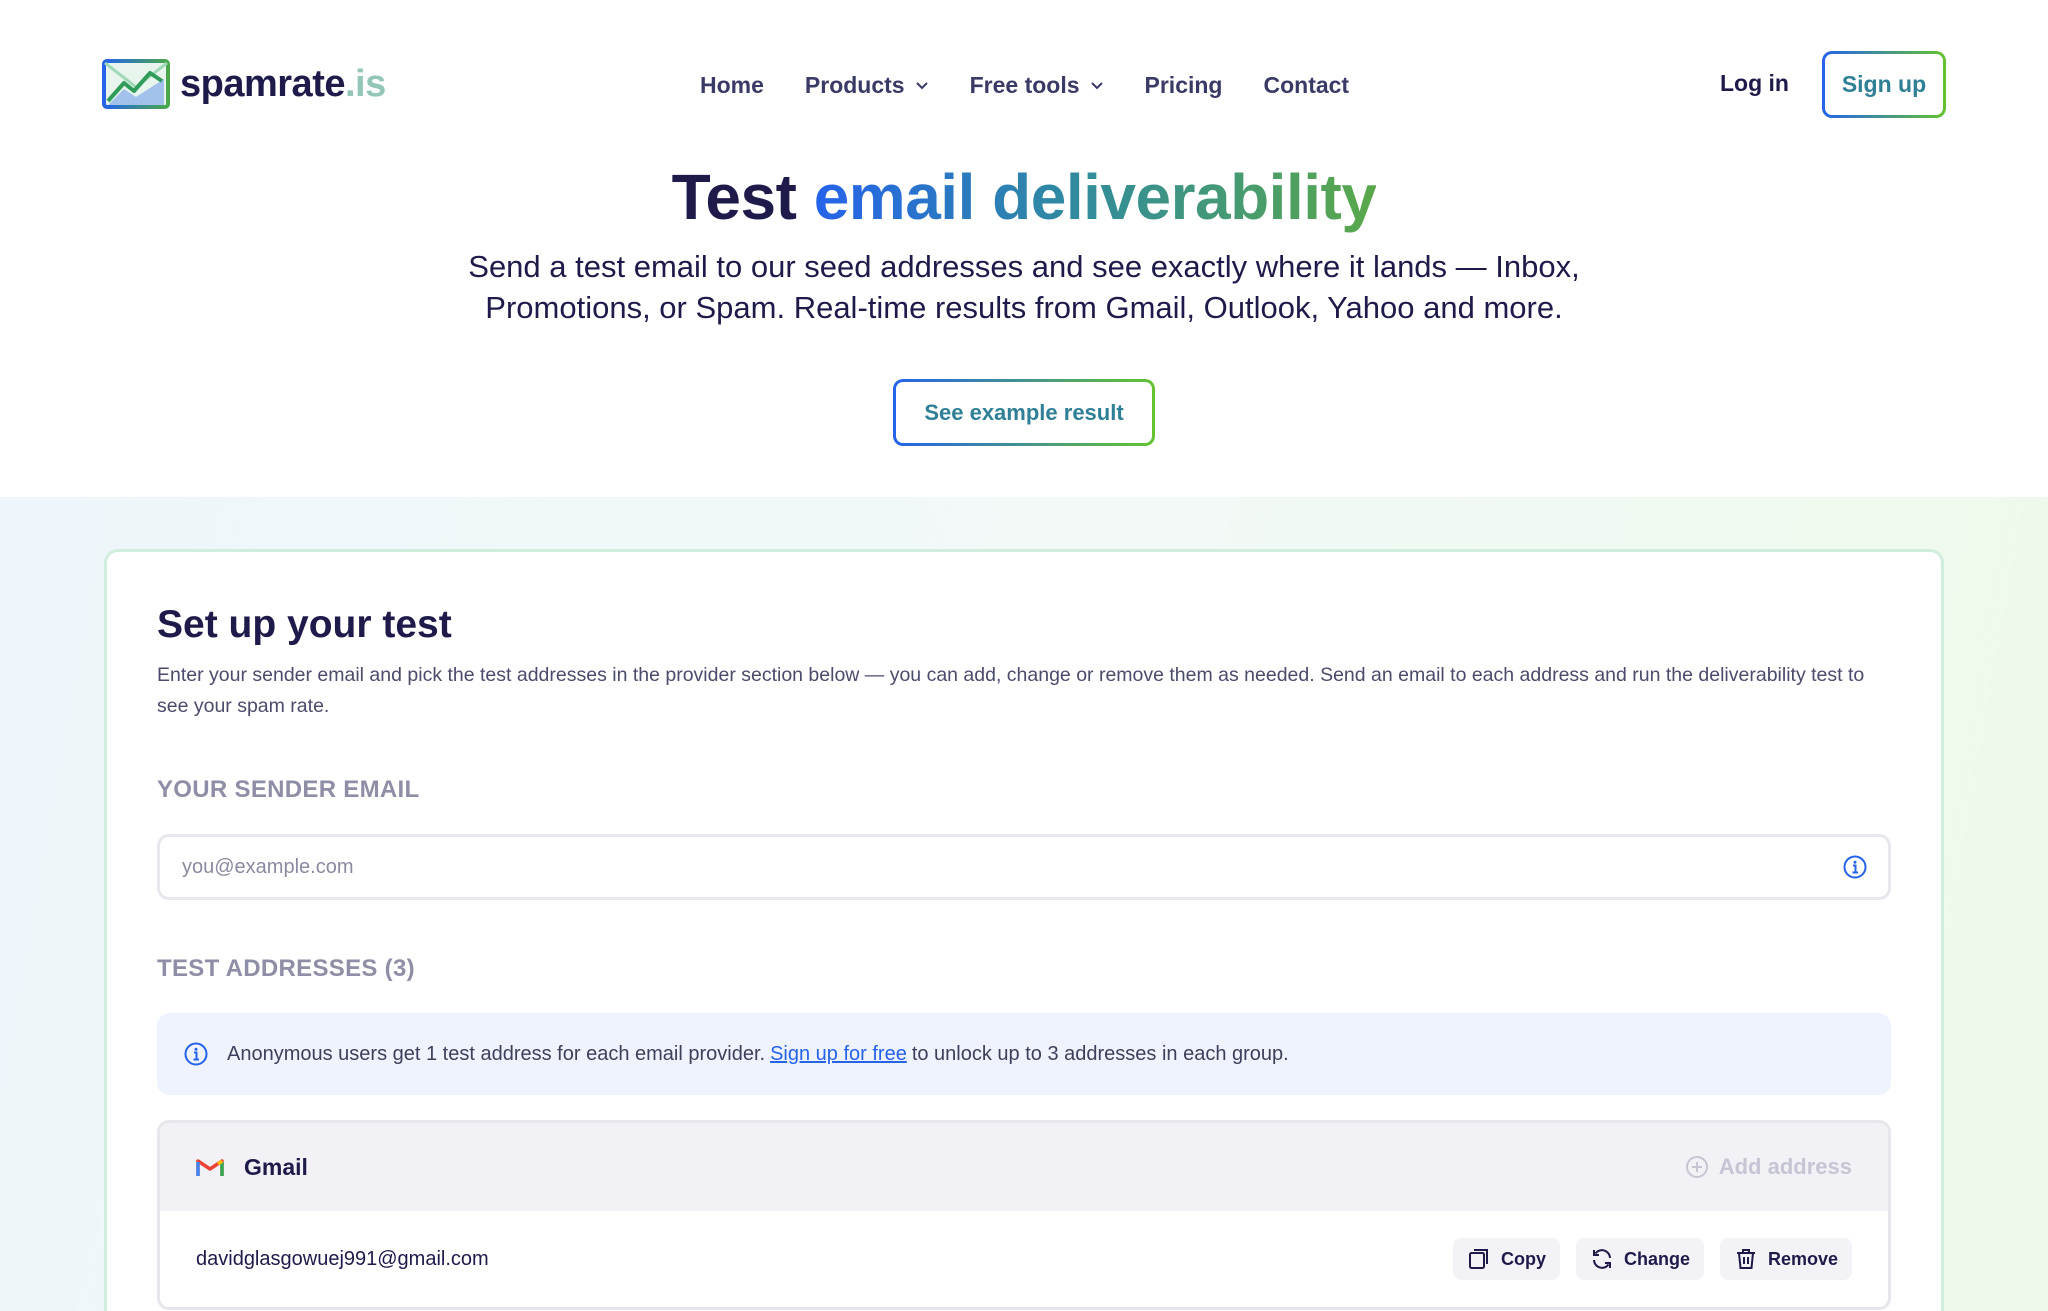 The height and width of the screenshot is (1311, 2048). Describe the element at coordinates (276, 1166) in the screenshot. I see `provider-name: Gmail` at that location.